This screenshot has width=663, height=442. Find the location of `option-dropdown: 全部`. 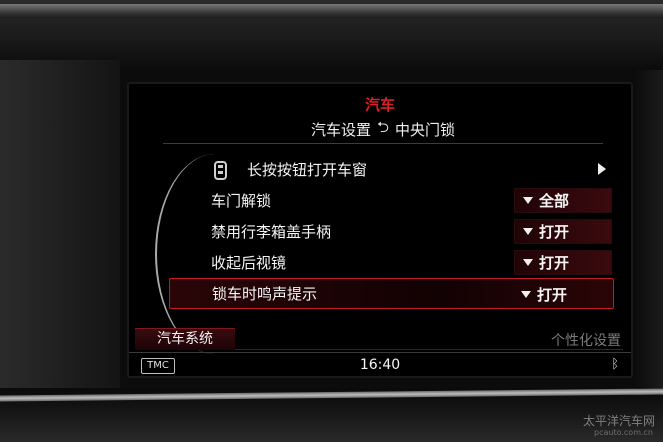

option-dropdown: 全部 is located at coordinates (563, 200).